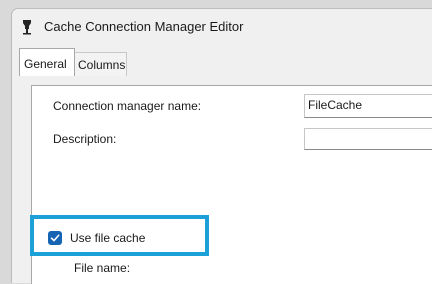  I want to click on use-file-cache-checkbox, so click(55, 238).